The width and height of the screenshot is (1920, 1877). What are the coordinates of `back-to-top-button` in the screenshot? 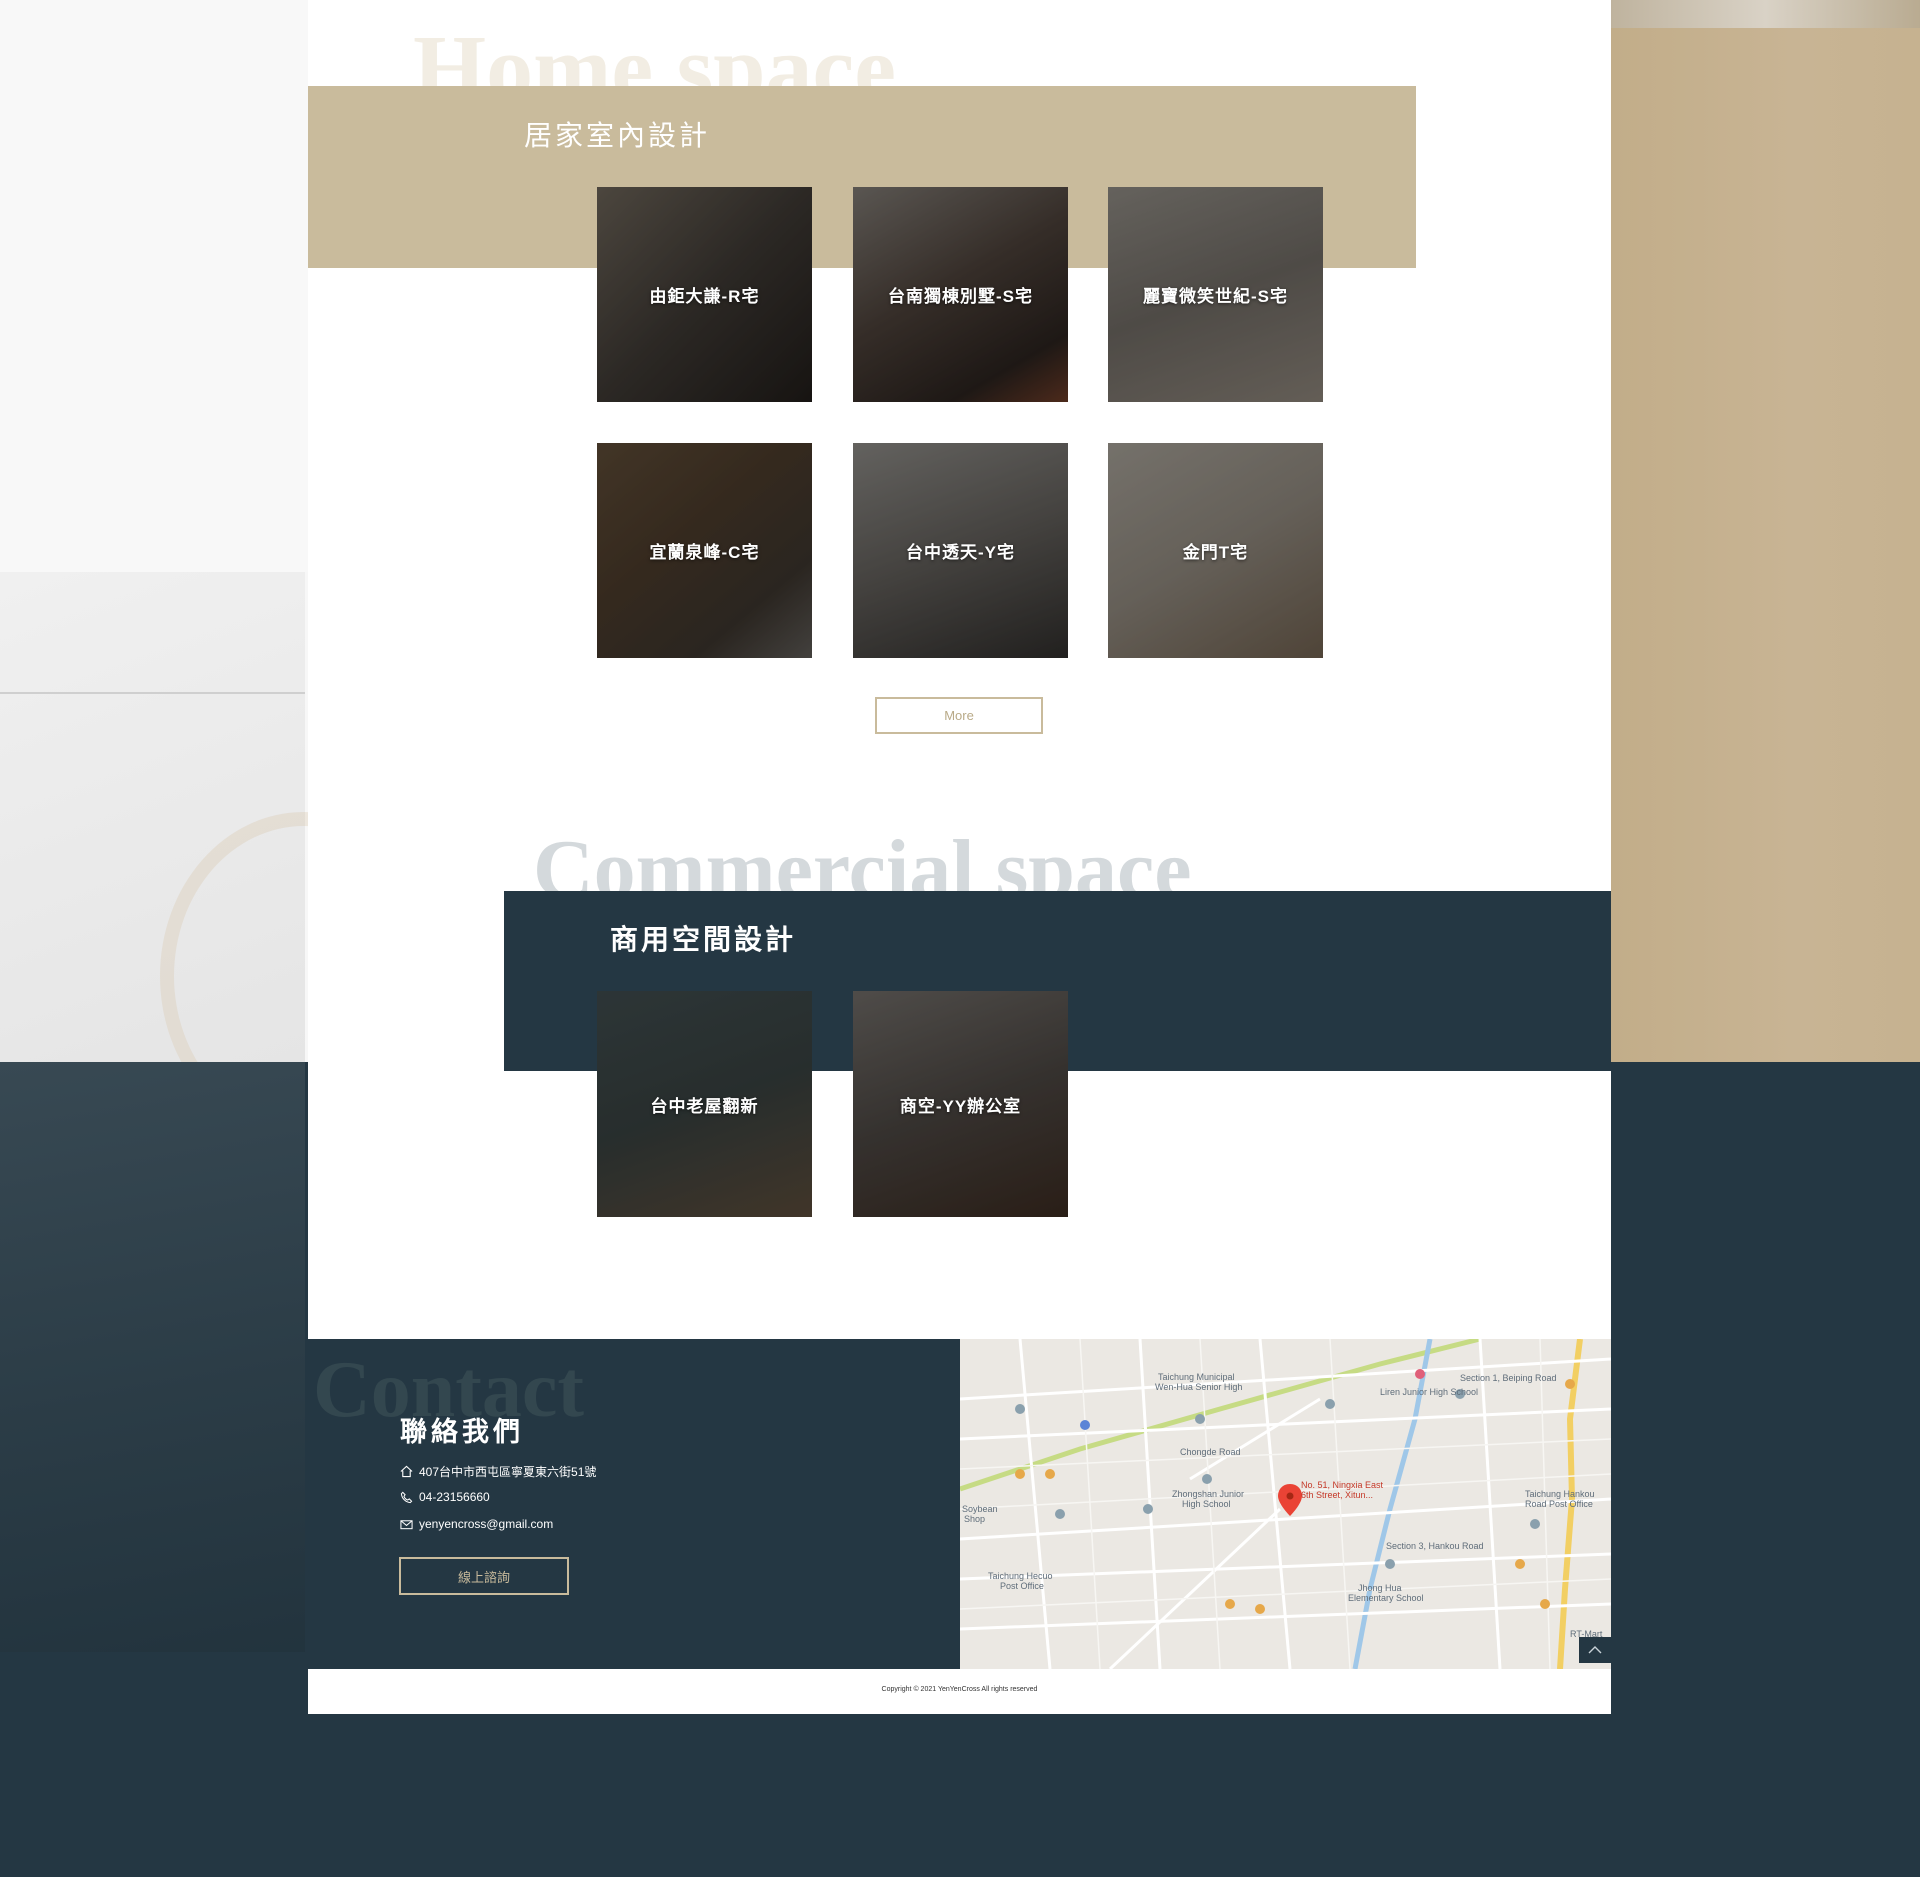 It's located at (1595, 1650).